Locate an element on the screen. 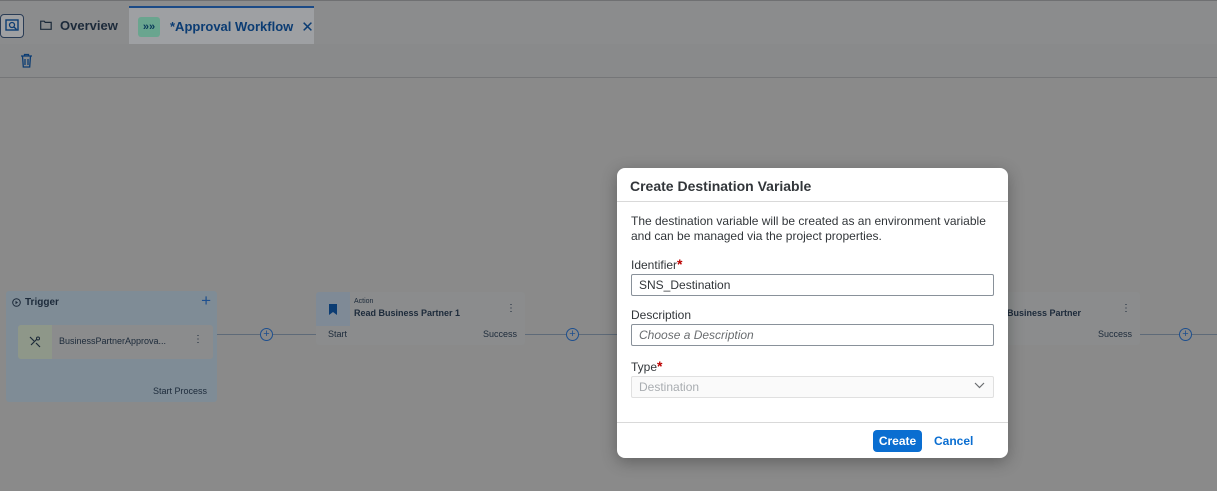 This screenshot has width=1217, height=491. toolbar is located at coordinates (608, 61).